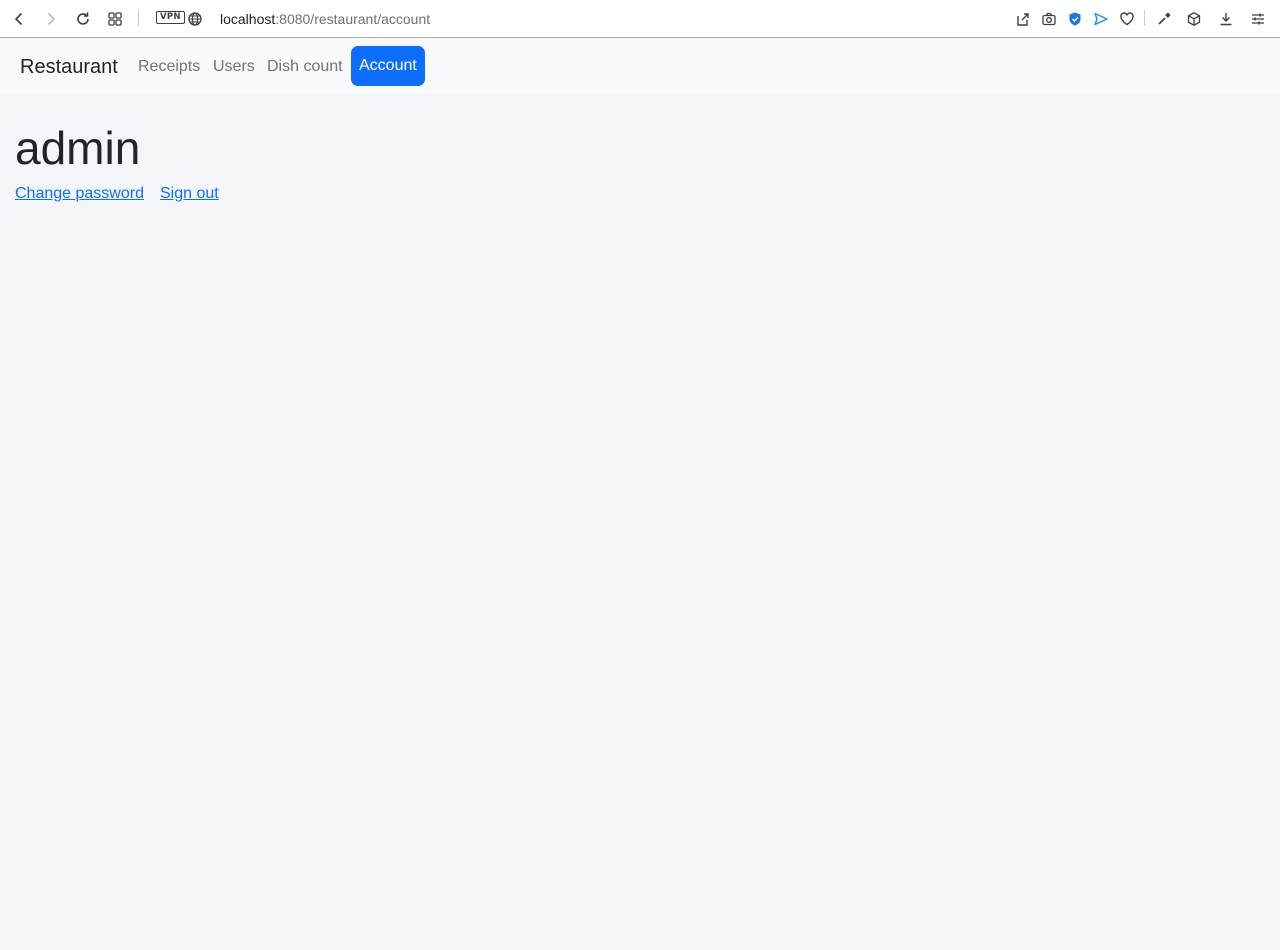  Describe the element at coordinates (1164, 19) in the screenshot. I see `eyedropper-icon` at that location.